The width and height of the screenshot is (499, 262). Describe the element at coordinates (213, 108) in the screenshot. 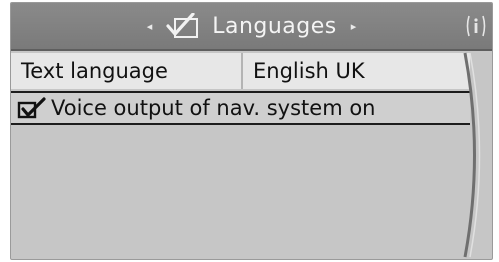

I see `voice-output-label: Voice output of nav. system on` at that location.